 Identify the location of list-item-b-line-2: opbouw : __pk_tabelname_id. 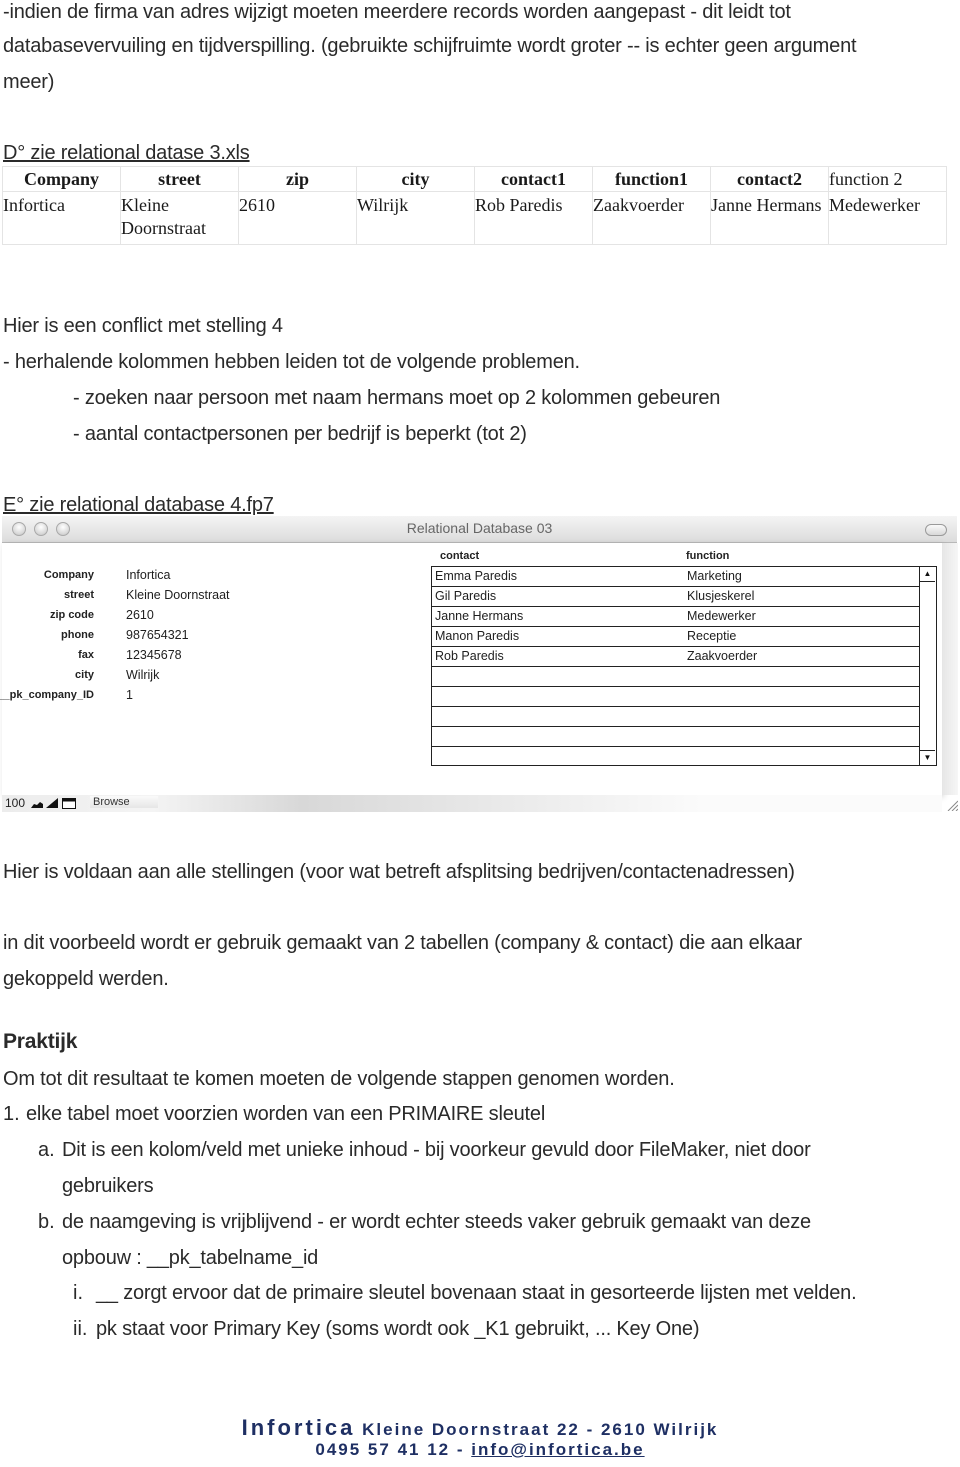
(190, 1258).